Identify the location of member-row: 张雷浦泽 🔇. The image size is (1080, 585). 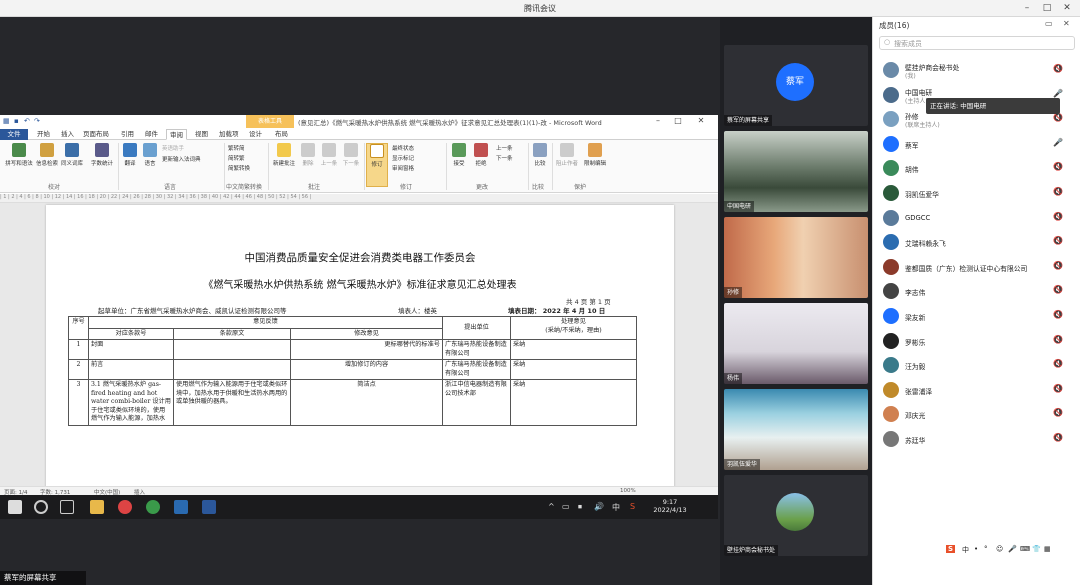
(976, 390).